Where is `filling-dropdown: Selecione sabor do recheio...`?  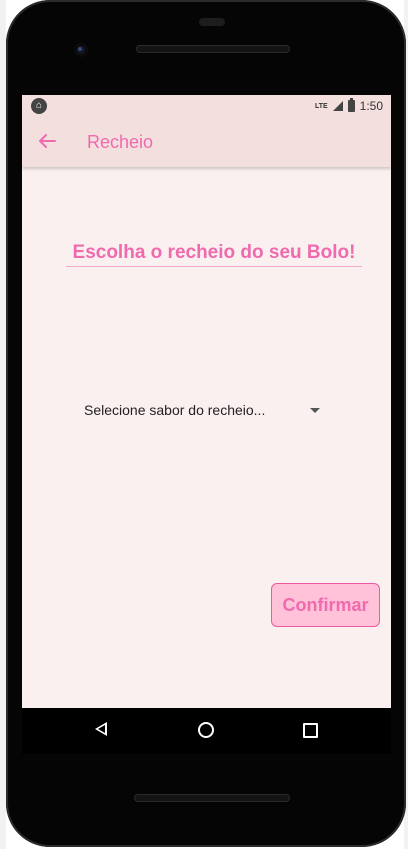 filling-dropdown: Selecione sabor do recheio... is located at coordinates (202, 410).